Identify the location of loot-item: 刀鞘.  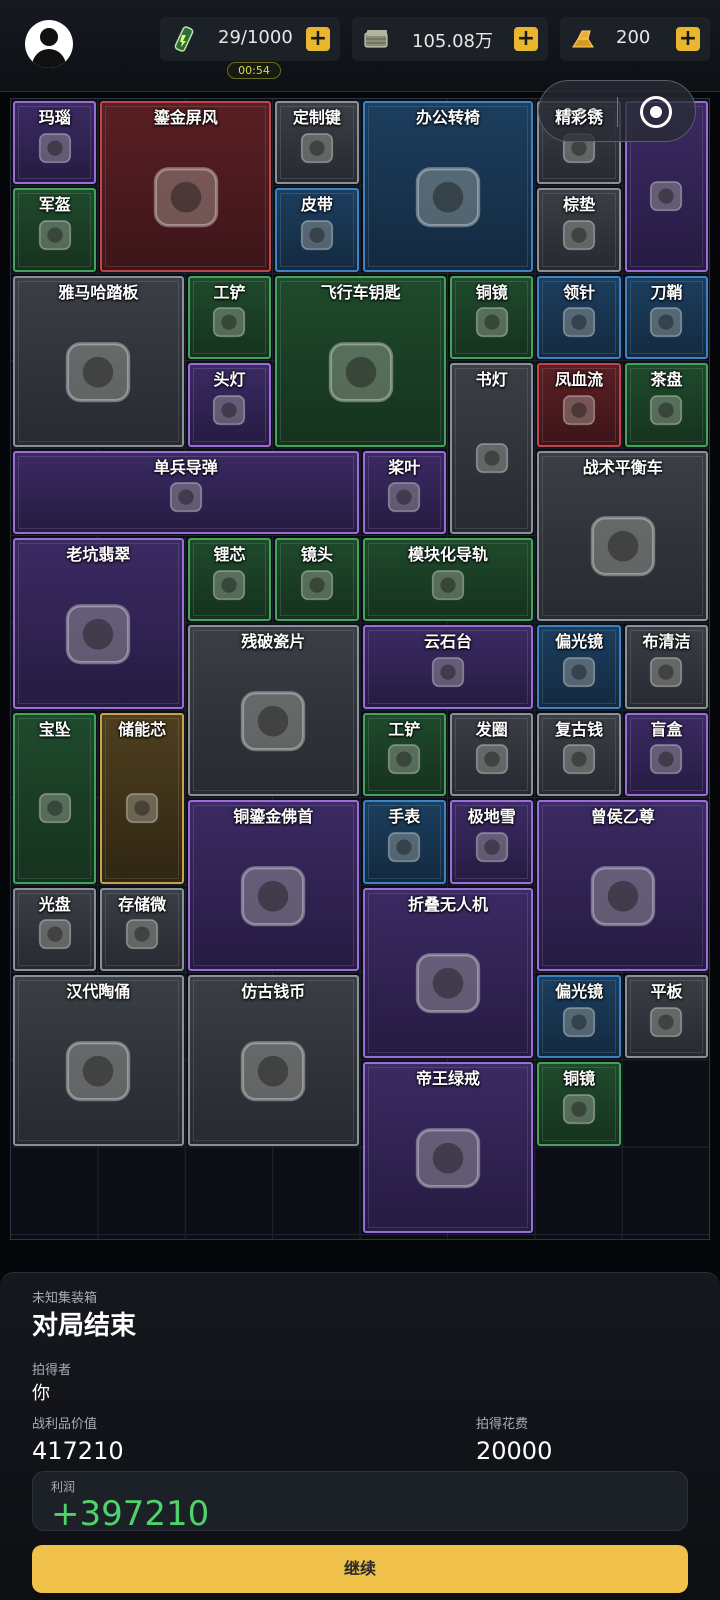
(666, 317).